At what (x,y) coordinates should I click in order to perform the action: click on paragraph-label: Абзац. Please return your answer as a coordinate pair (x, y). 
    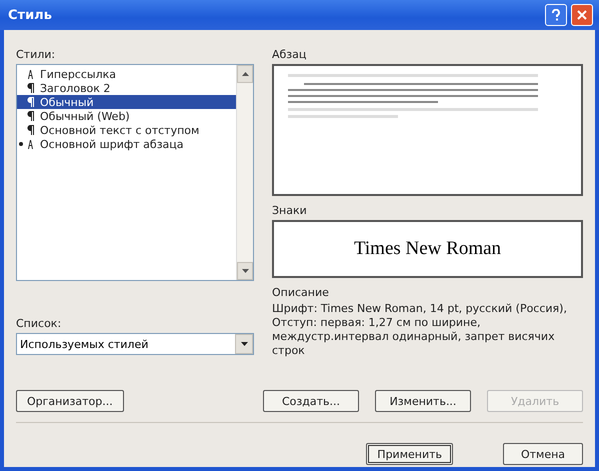
    Looking at the image, I should click on (290, 54).